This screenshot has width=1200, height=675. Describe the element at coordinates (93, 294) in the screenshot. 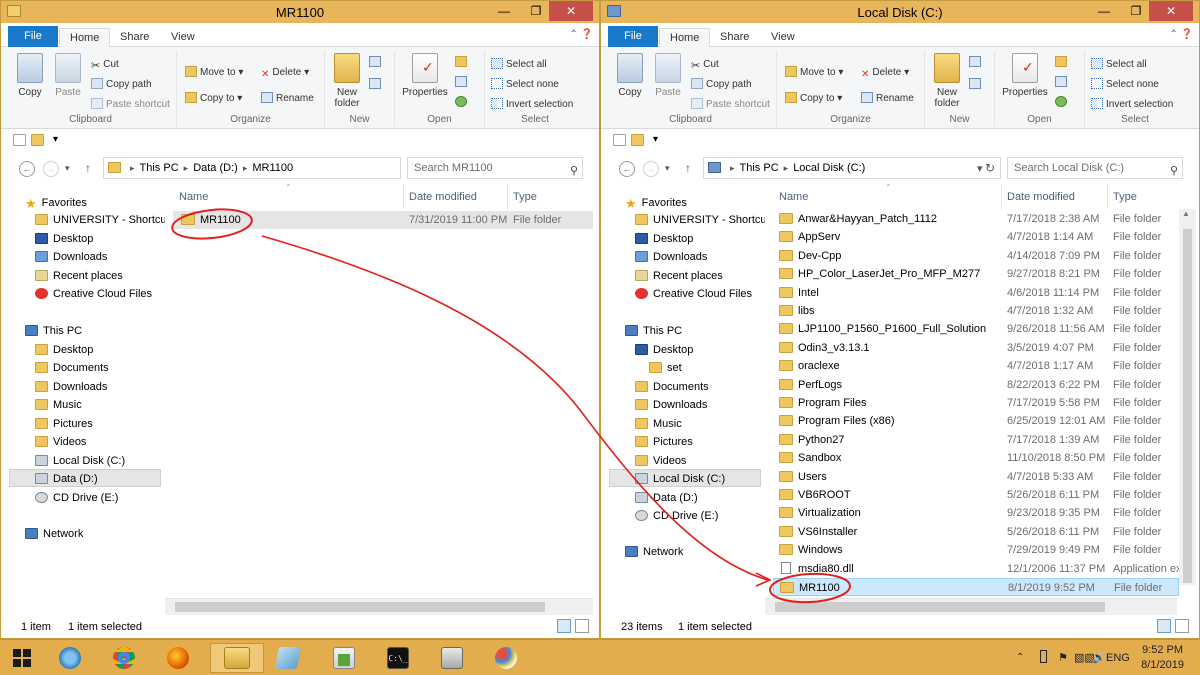

I see `nav-creative-cloud: Creative Cloud Files` at that location.